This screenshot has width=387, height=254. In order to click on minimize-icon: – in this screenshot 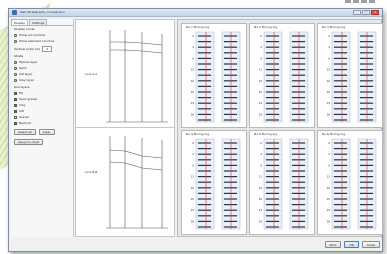, I will do `click(357, 12)`.